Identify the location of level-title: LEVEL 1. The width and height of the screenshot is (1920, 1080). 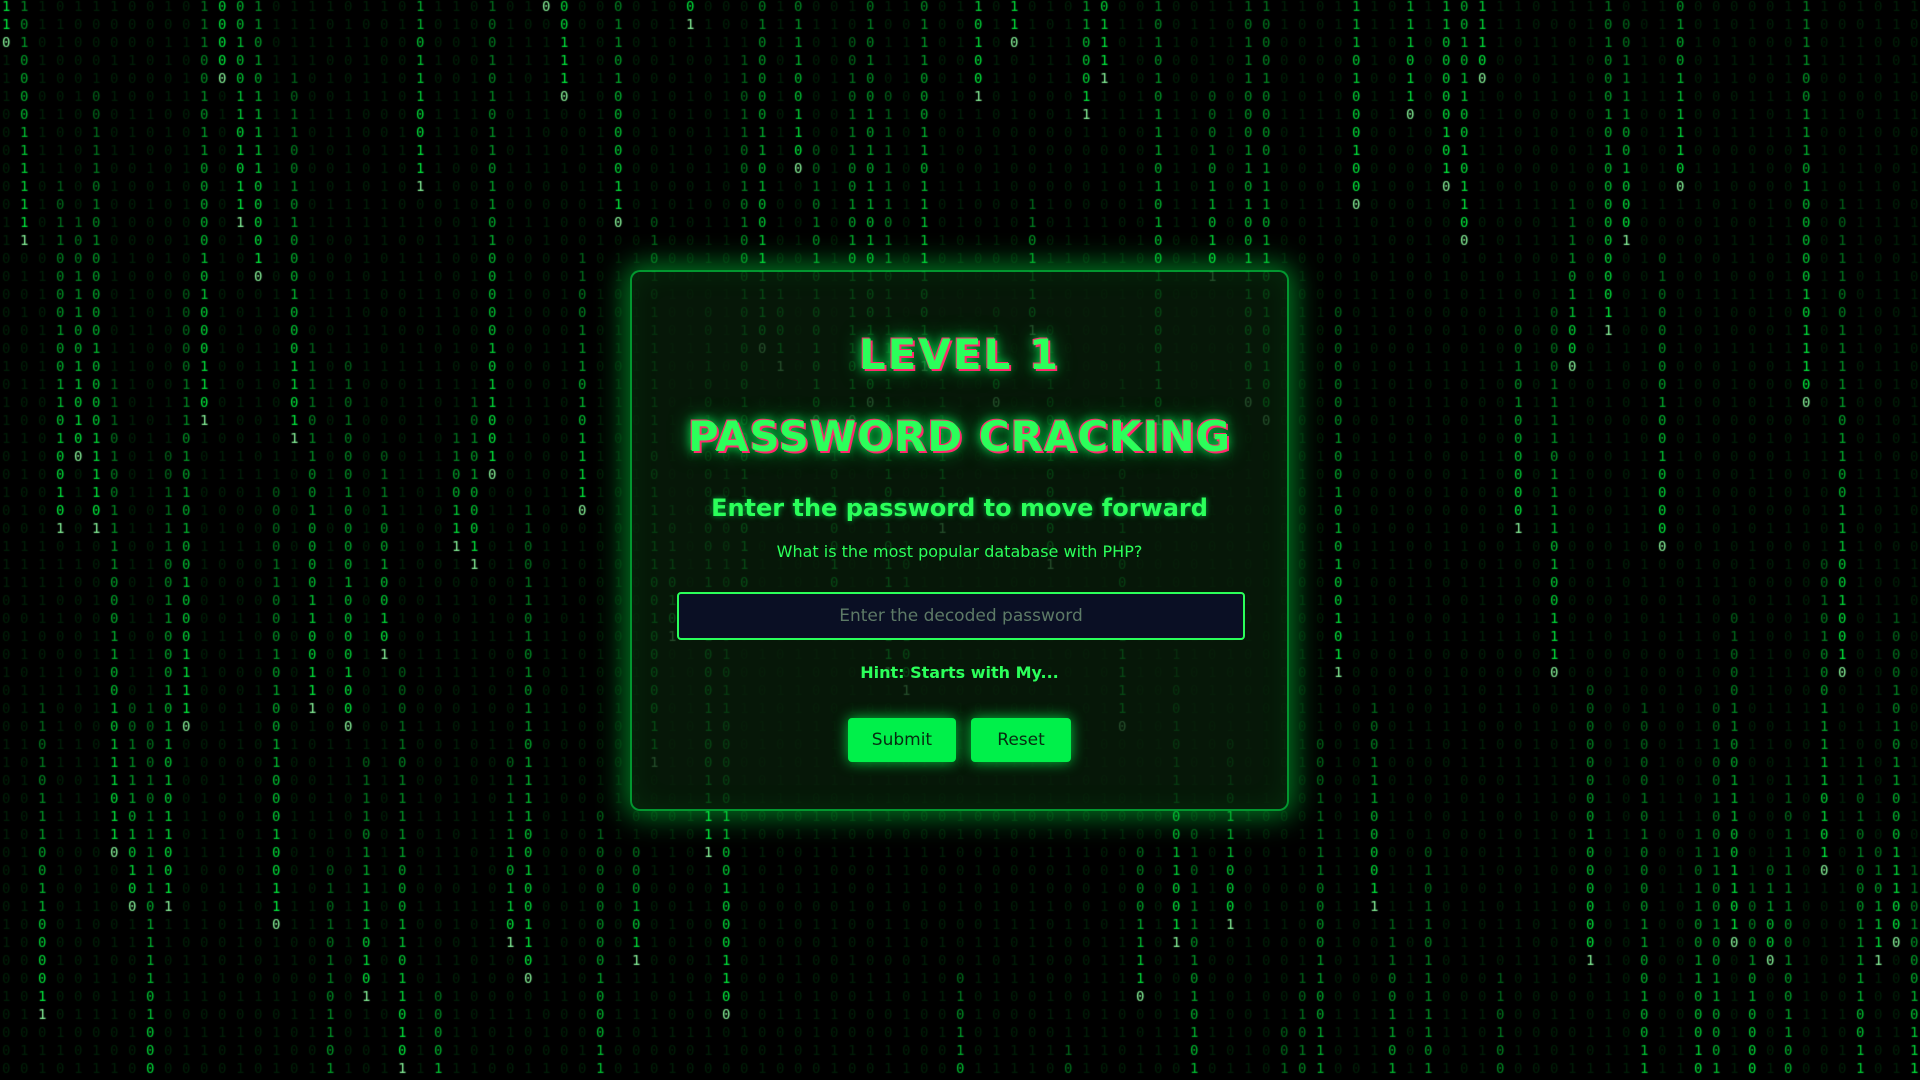
(959, 354).